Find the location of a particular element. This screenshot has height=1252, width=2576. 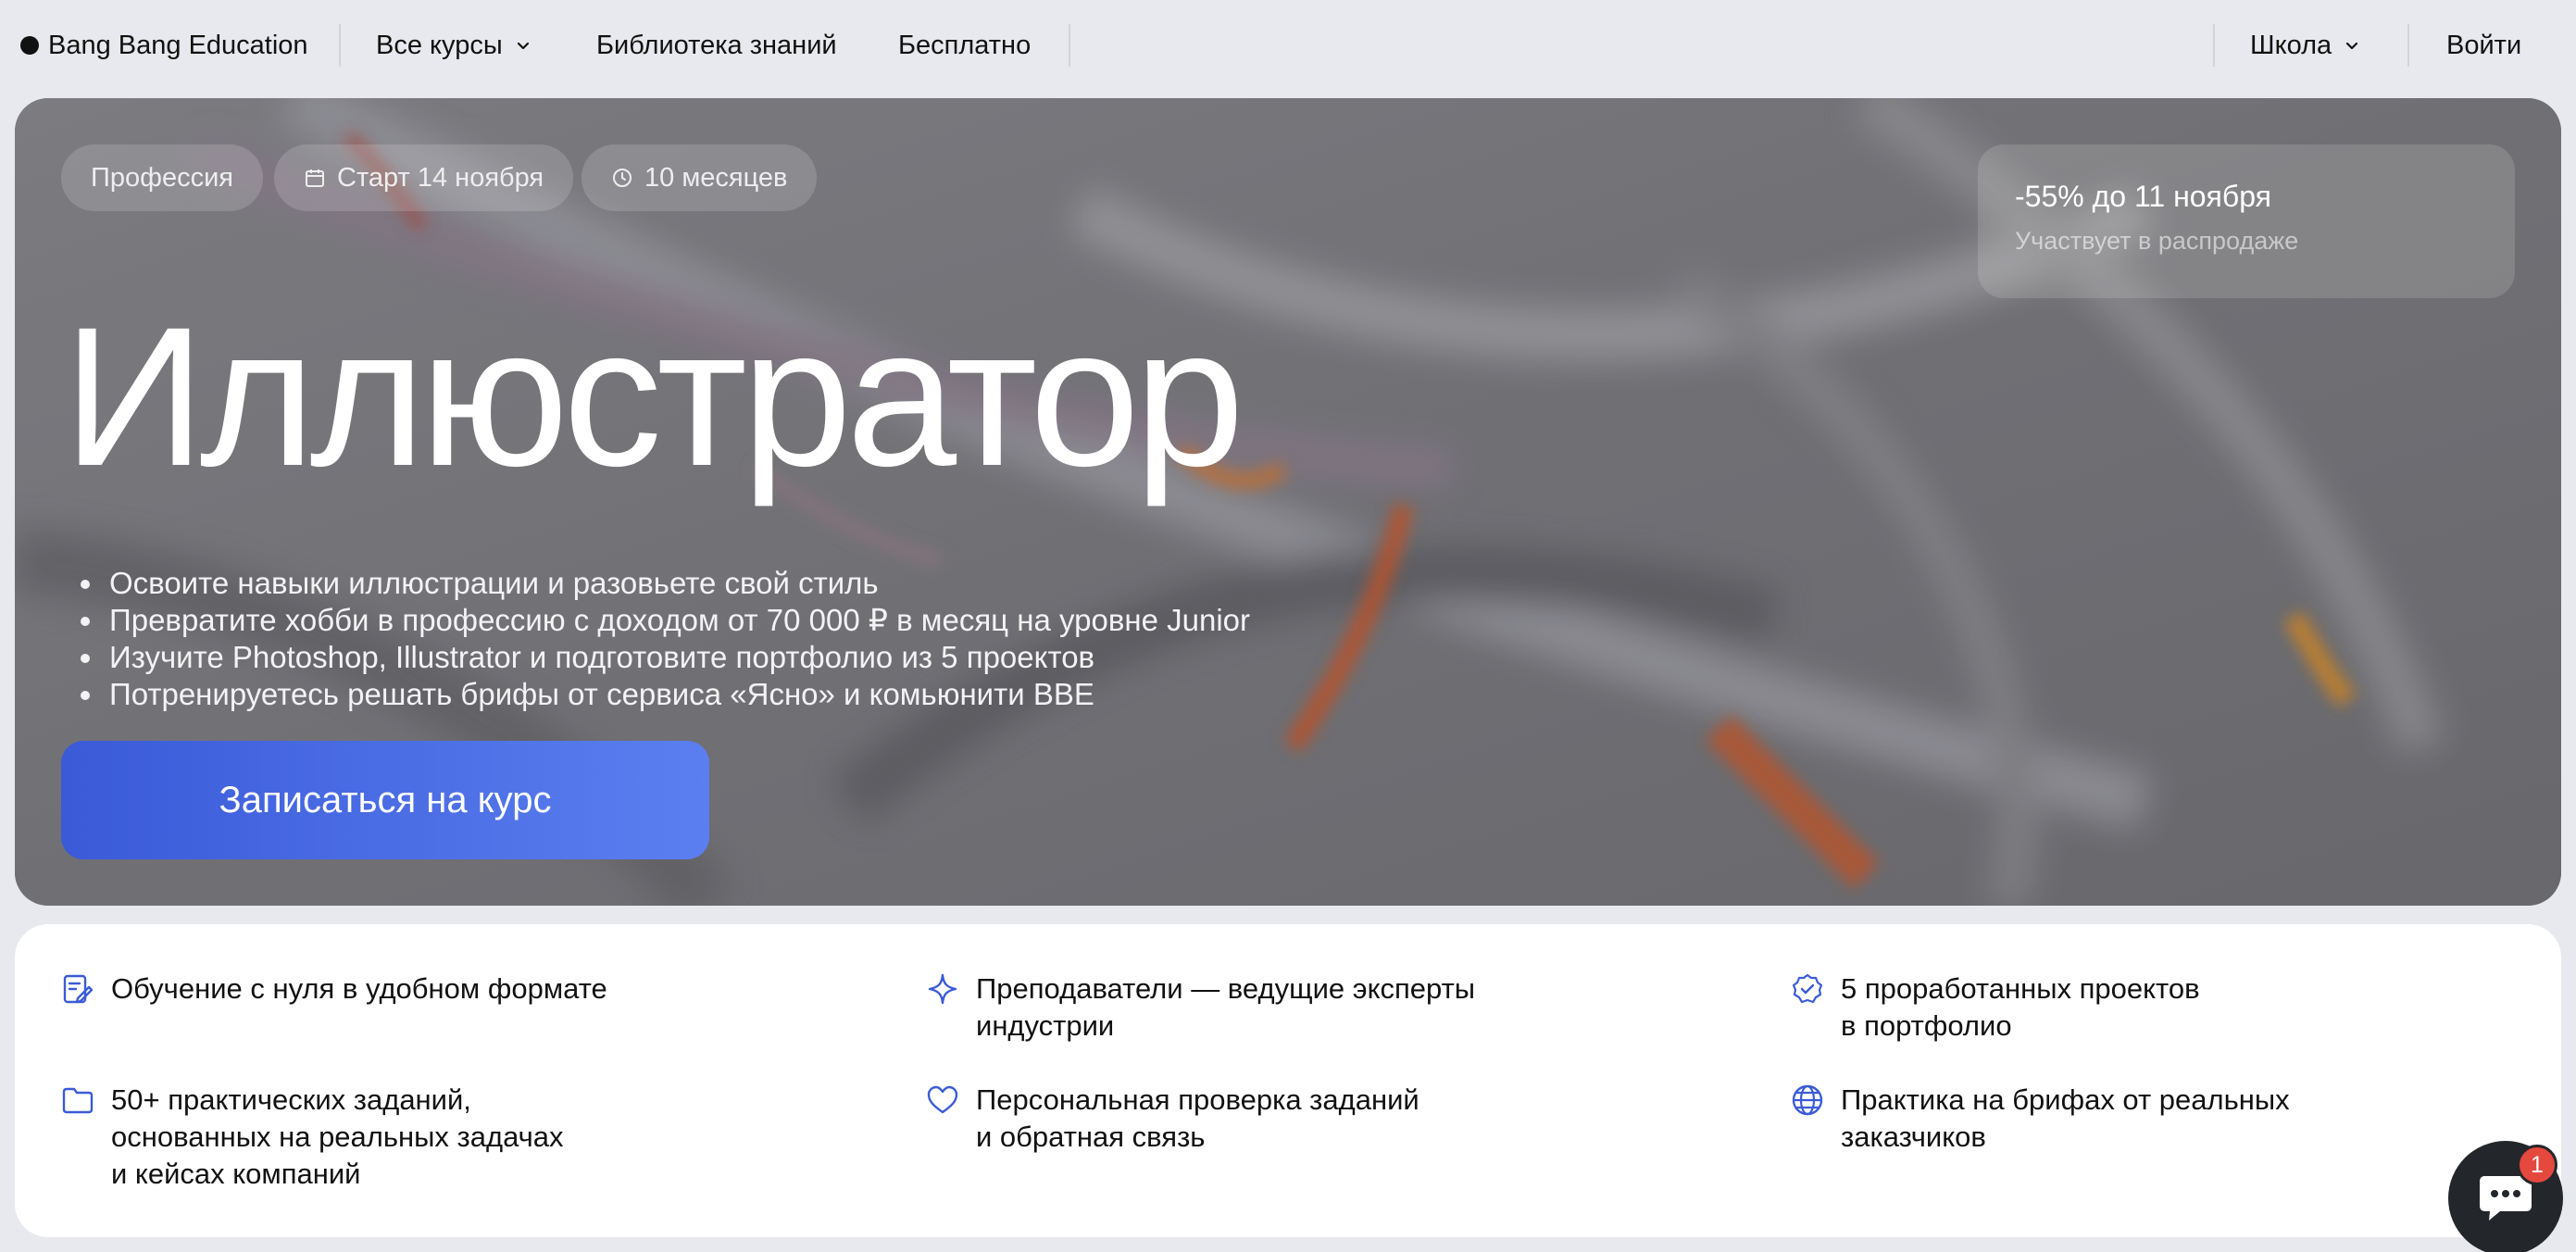

feature-item: Обучение с нуля в удобном формате is located at coordinates (334, 989).